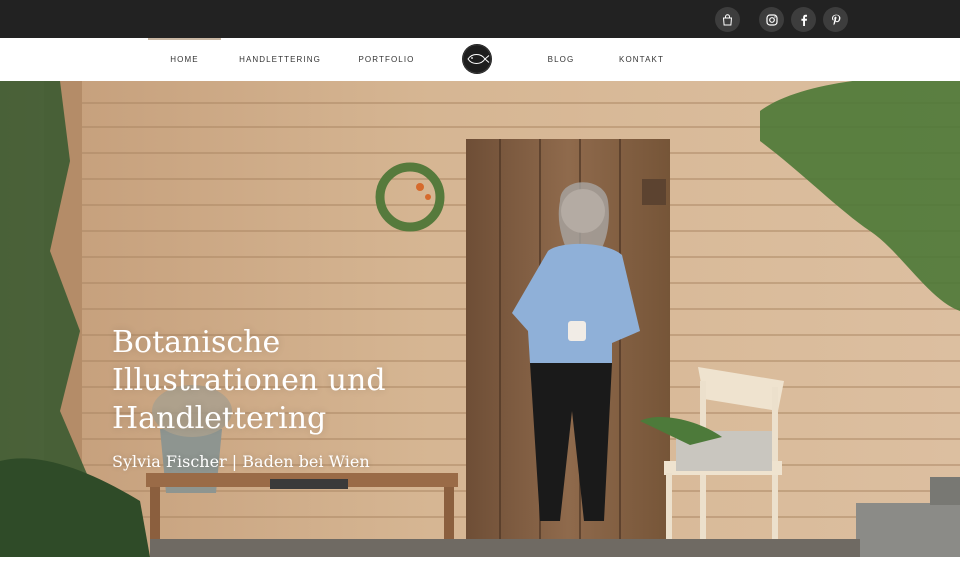 Image resolution: width=960 pixels, height=570 pixels. I want to click on top-bar, so click(480, 19).